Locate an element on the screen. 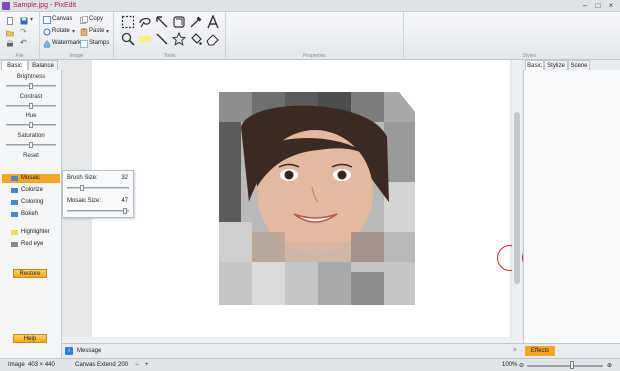 The height and width of the screenshot is (371, 620). restore-button: Restore is located at coordinates (30, 273).